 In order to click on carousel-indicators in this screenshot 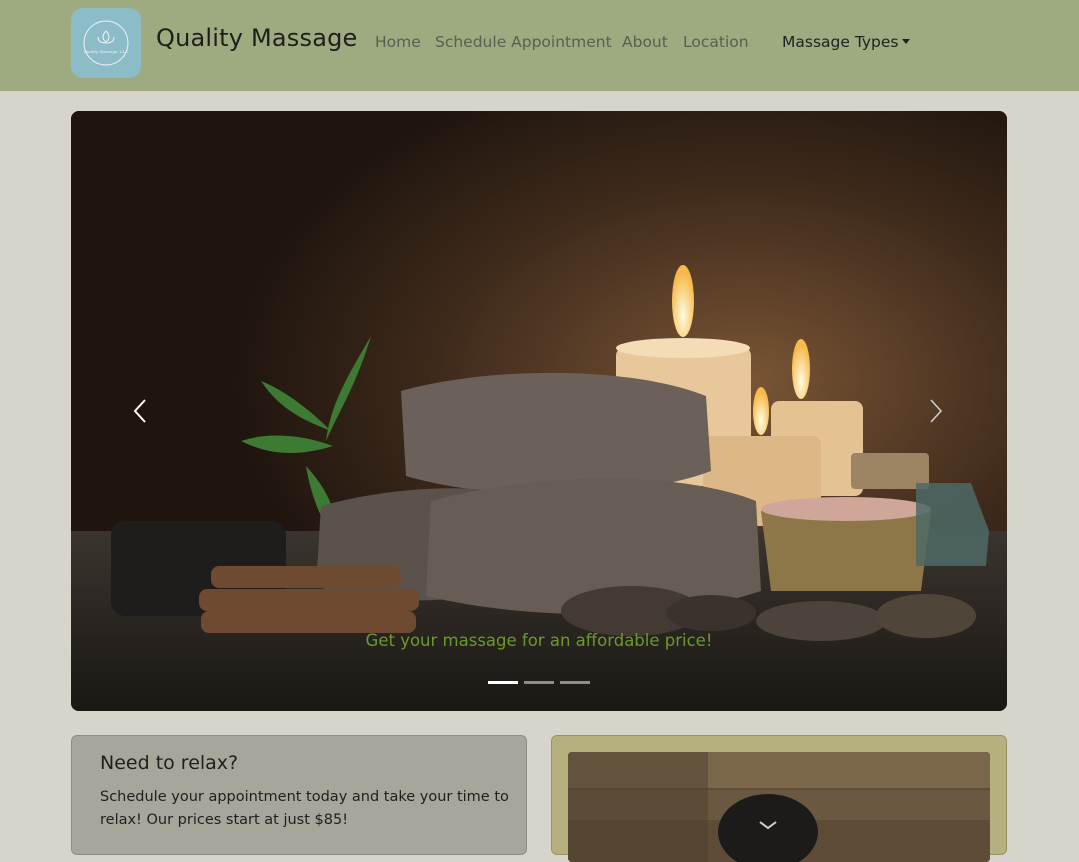, I will do `click(539, 682)`.